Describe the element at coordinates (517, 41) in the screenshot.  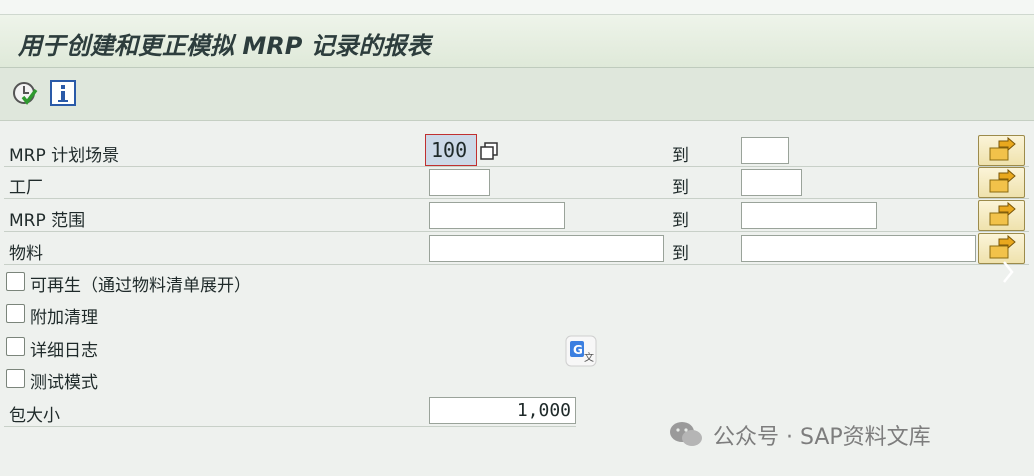
I see `title-bar: 用于创建和更正模拟 MRP 记录的报表` at that location.